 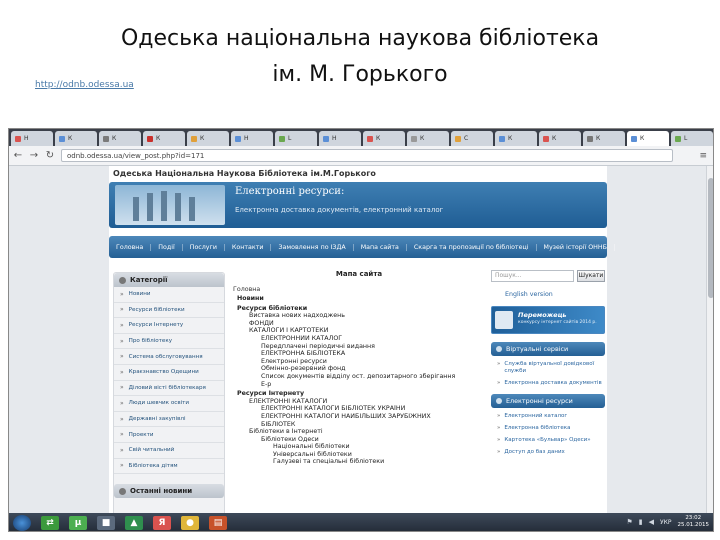 What do you see at coordinates (359, 309) in the screenshot?
I see `sitemap-link: Ресурси бібліотеки` at bounding box center [359, 309].